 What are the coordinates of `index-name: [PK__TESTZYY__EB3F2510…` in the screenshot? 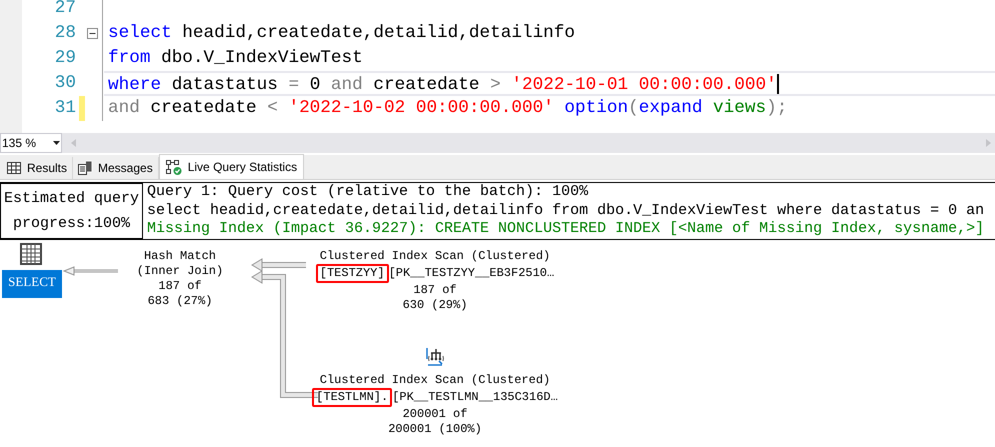 It's located at (471, 273).